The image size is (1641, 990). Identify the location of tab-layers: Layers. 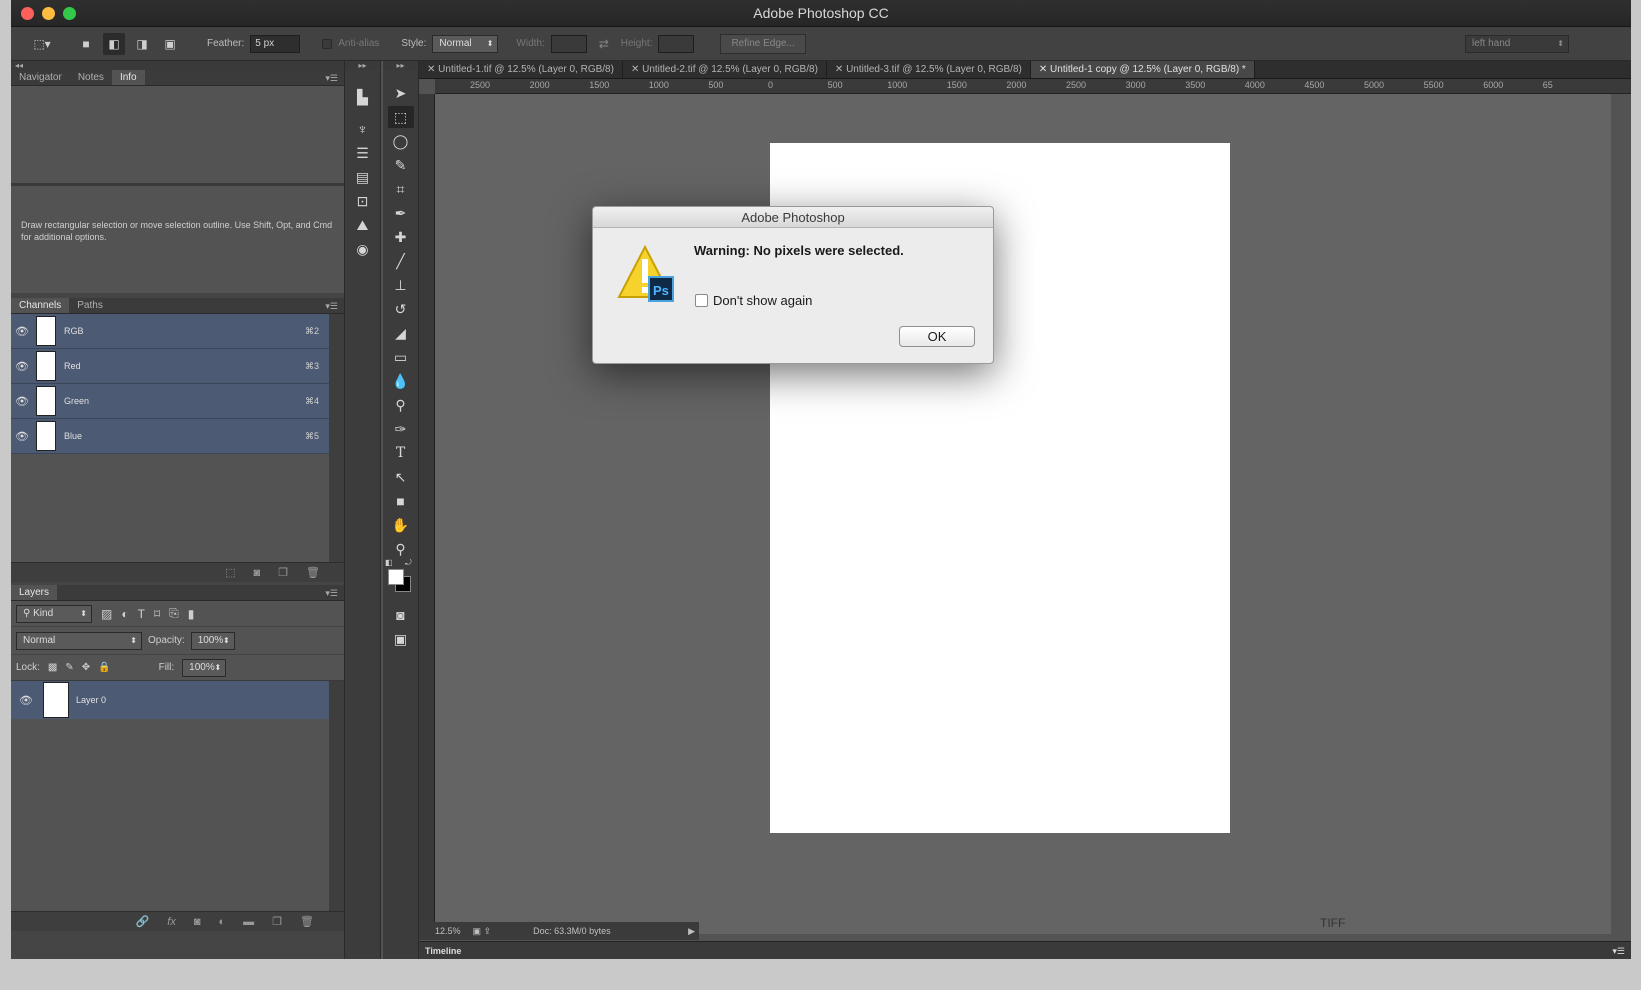
(34, 592).